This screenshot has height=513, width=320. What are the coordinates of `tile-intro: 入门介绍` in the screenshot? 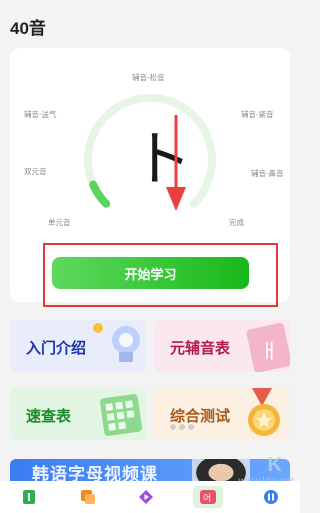 It's located at (78, 346).